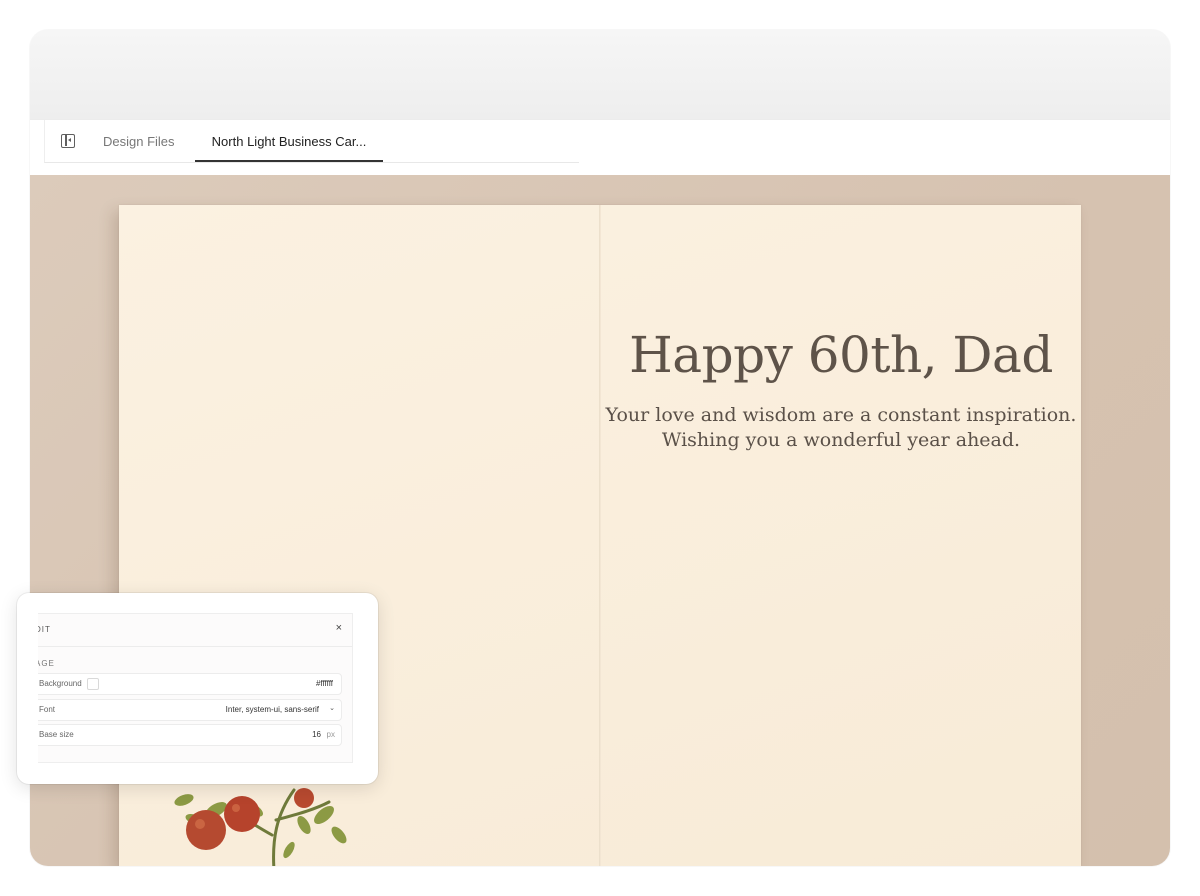  What do you see at coordinates (600, 535) in the screenshot?
I see `card-fold-line` at bounding box center [600, 535].